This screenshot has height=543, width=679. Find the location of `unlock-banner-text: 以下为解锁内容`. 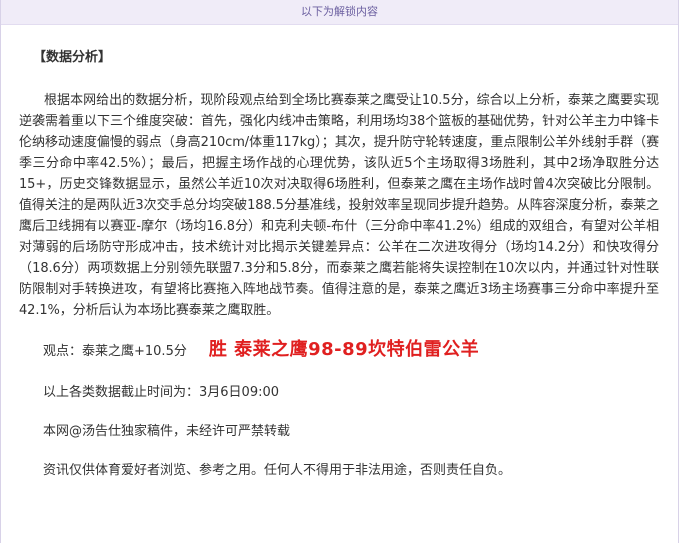

unlock-banner-text: 以下为解锁内容 is located at coordinates (339, 11).